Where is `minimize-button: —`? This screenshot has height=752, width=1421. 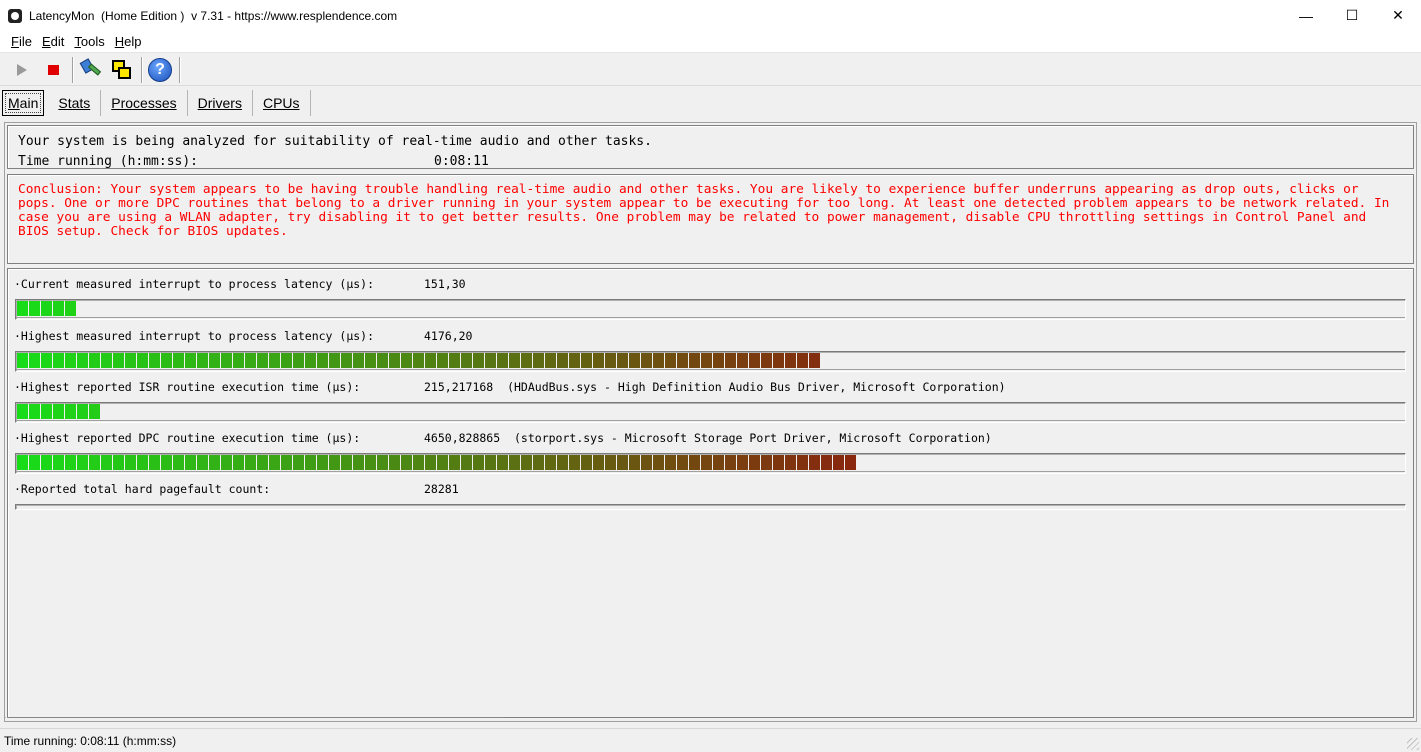
minimize-button: — is located at coordinates (1306, 15).